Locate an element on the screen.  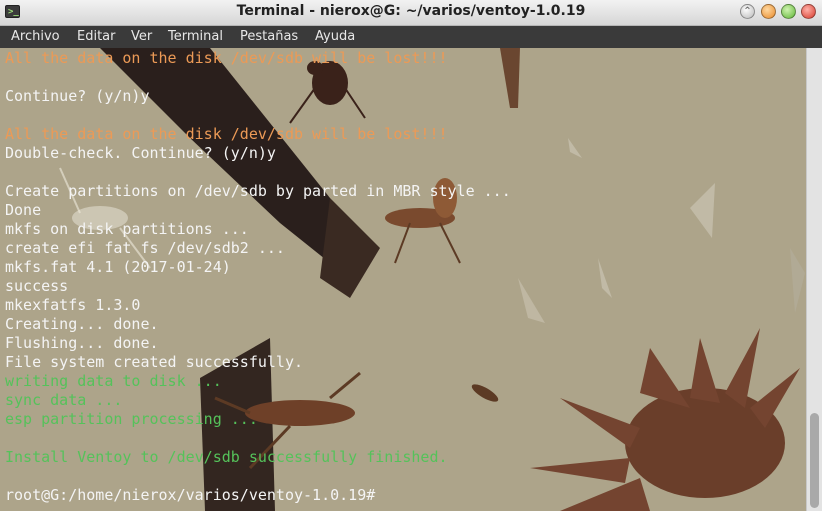
close-button is located at coordinates (808, 11).